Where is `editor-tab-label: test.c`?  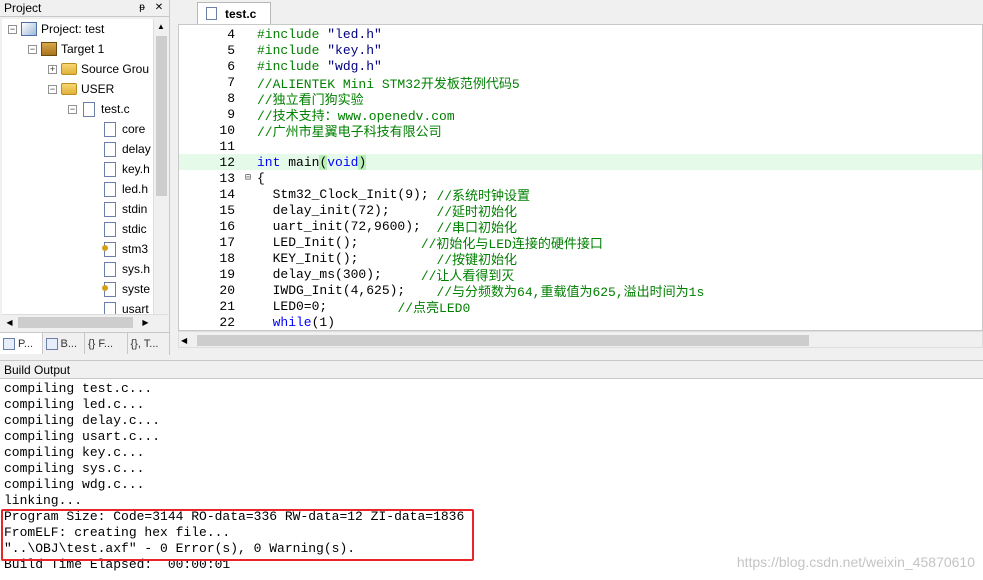
editor-tab-label: test.c is located at coordinates (241, 13).